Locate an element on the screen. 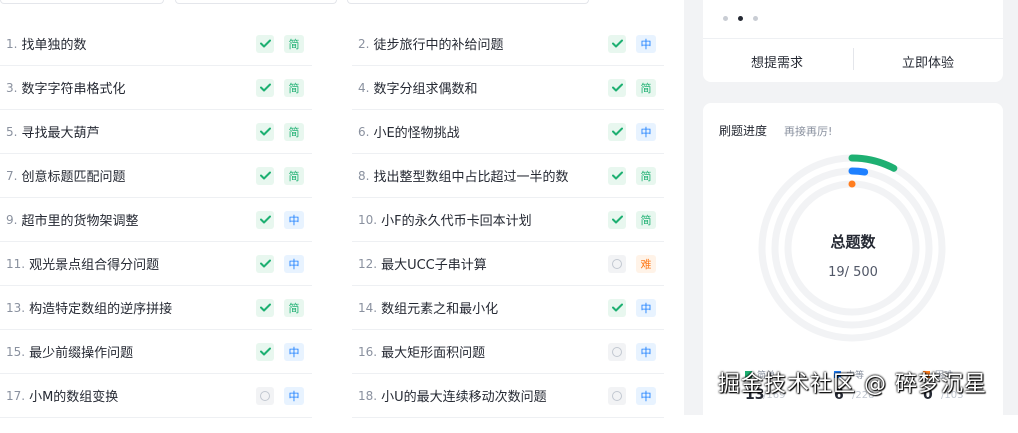  problem-title: 小M的数组变换 is located at coordinates (142, 395).